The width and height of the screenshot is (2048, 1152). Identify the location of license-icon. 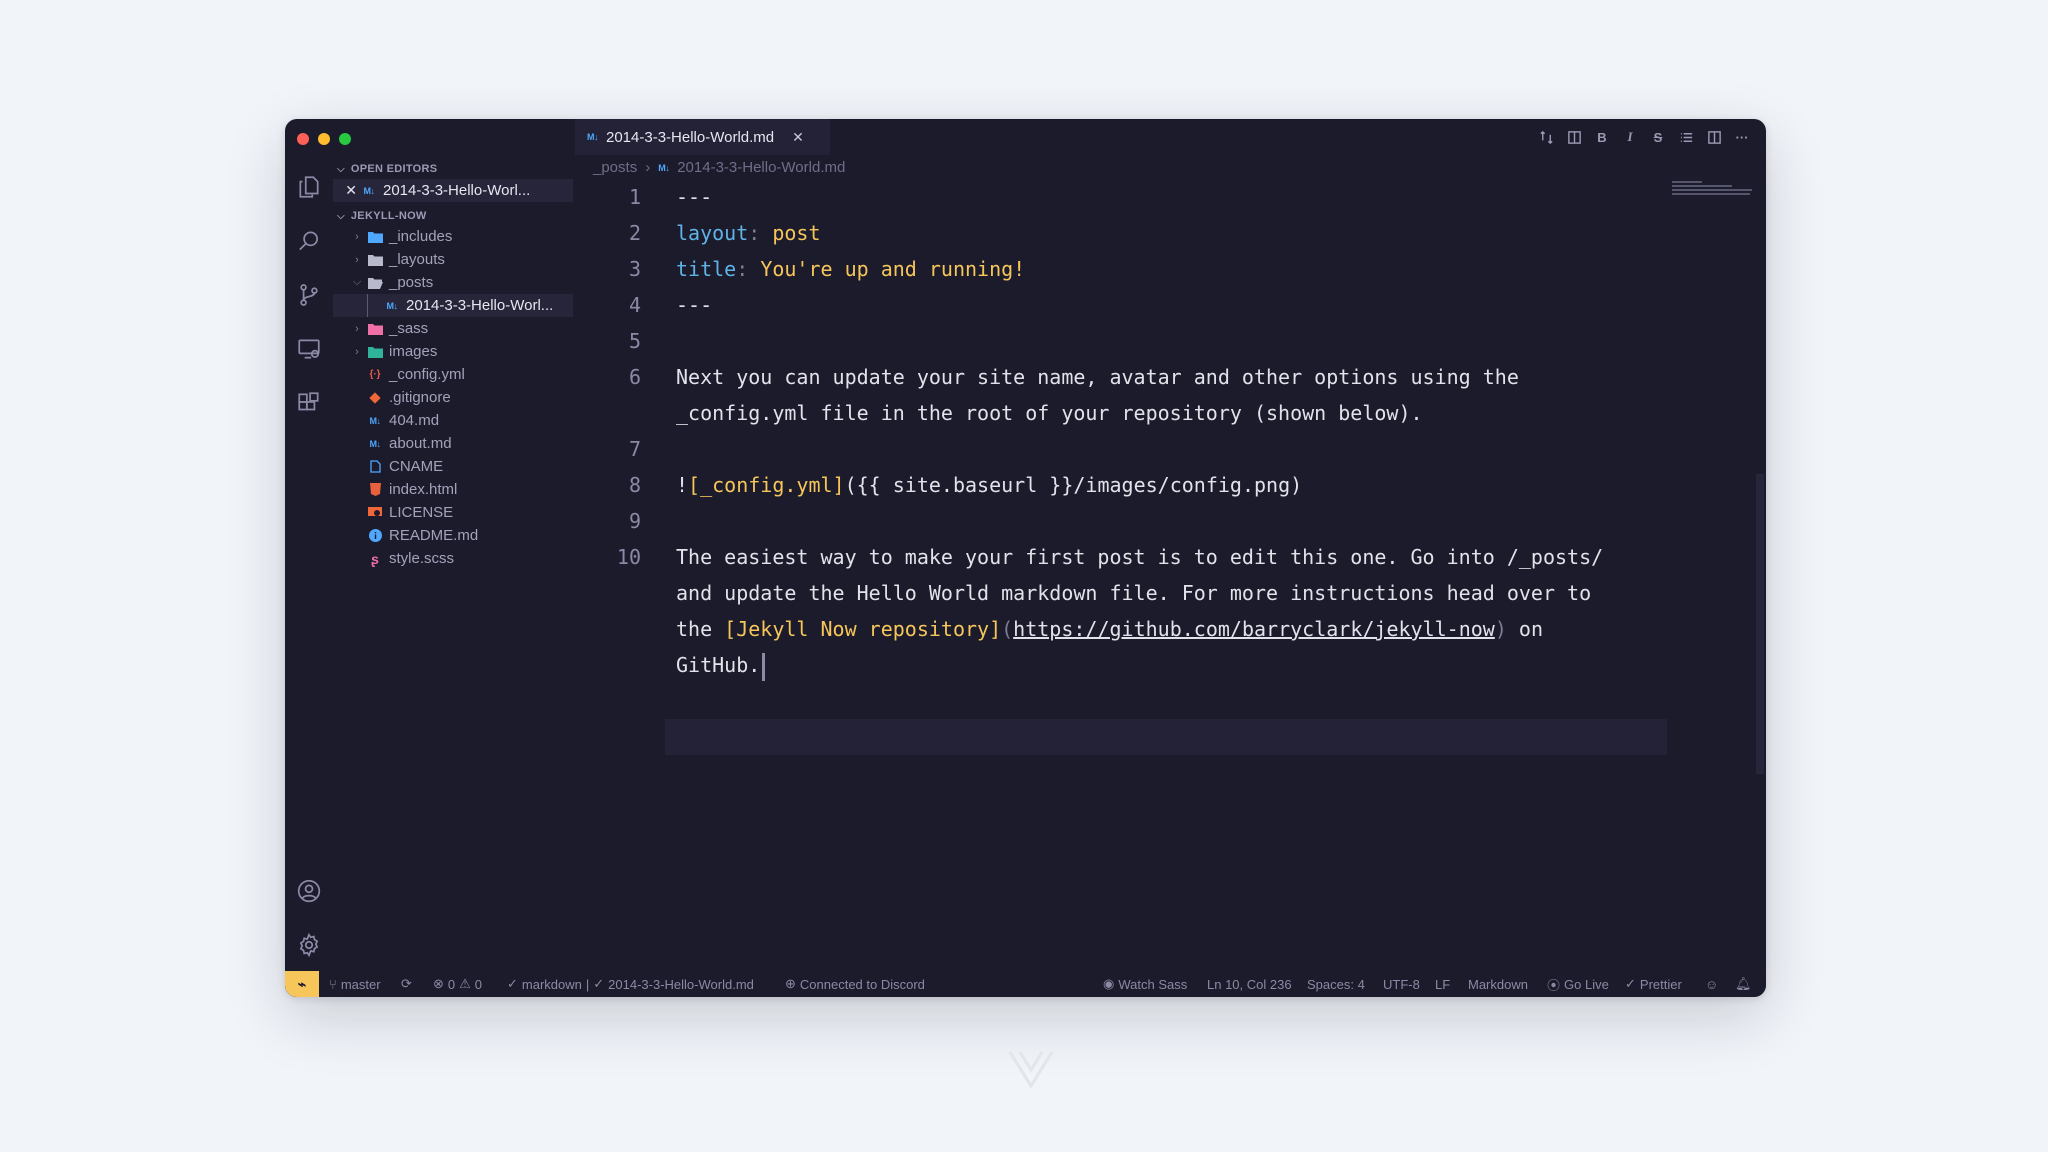
(375, 513).